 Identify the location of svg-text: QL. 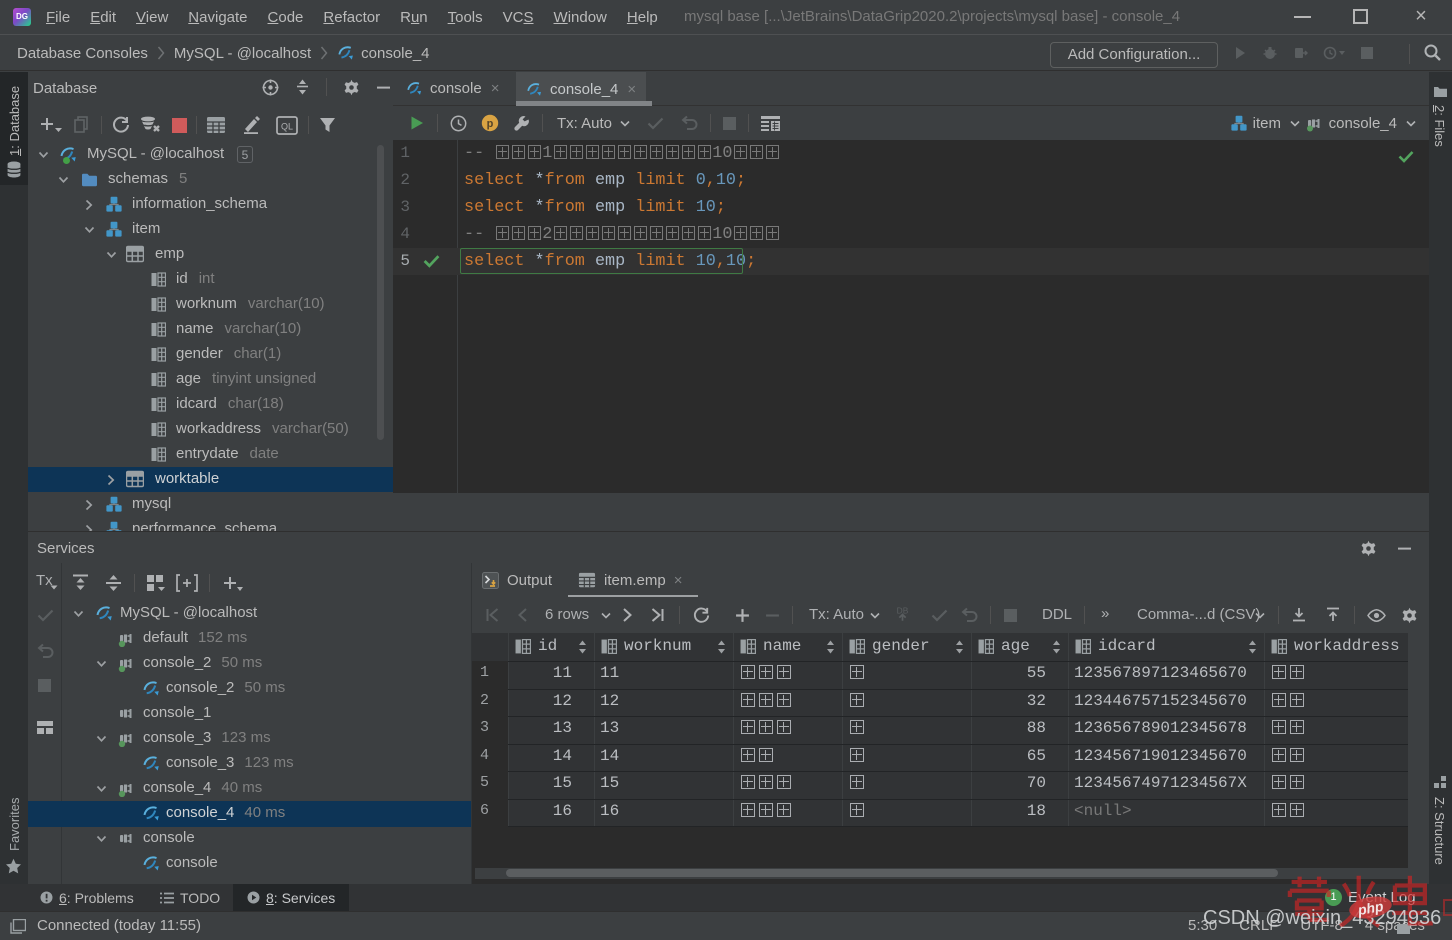
(287, 126).